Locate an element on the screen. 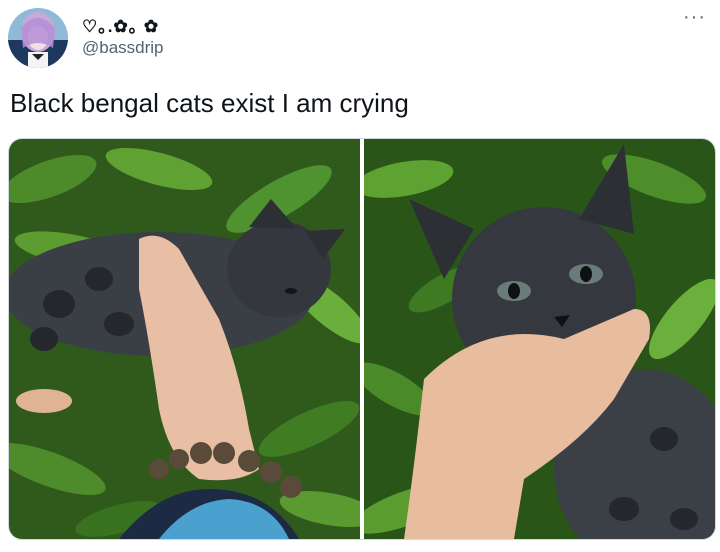 This screenshot has height=552, width=720. avatar is located at coordinates (38, 38).